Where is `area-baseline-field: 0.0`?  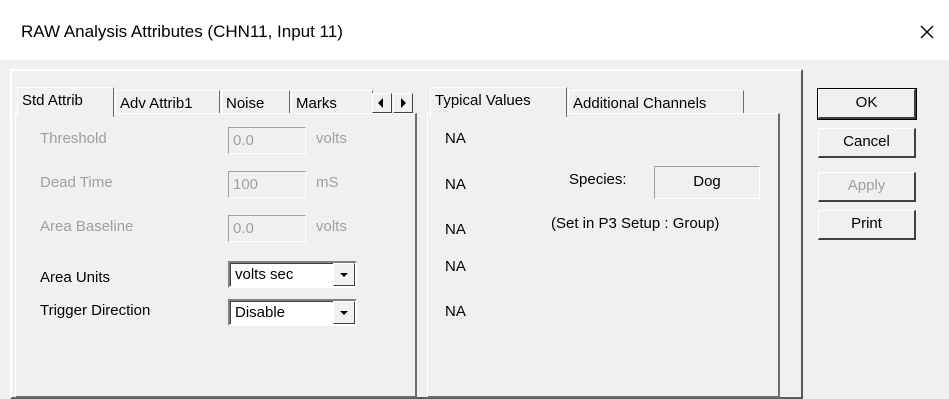 area-baseline-field: 0.0 is located at coordinates (267, 228).